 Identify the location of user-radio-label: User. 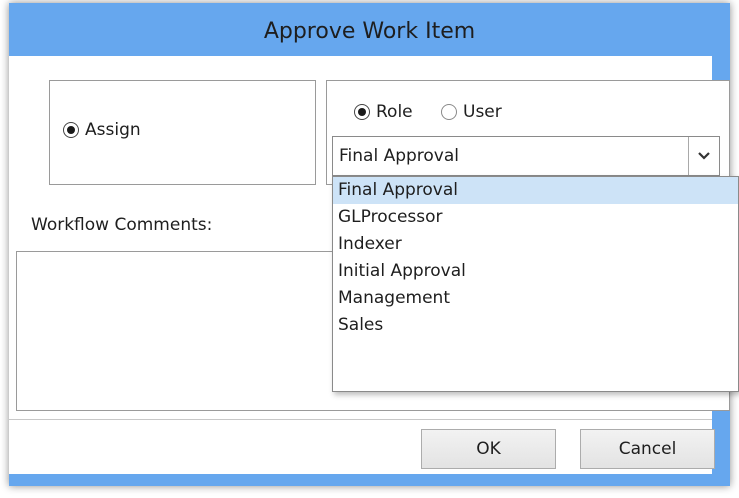
(482, 112).